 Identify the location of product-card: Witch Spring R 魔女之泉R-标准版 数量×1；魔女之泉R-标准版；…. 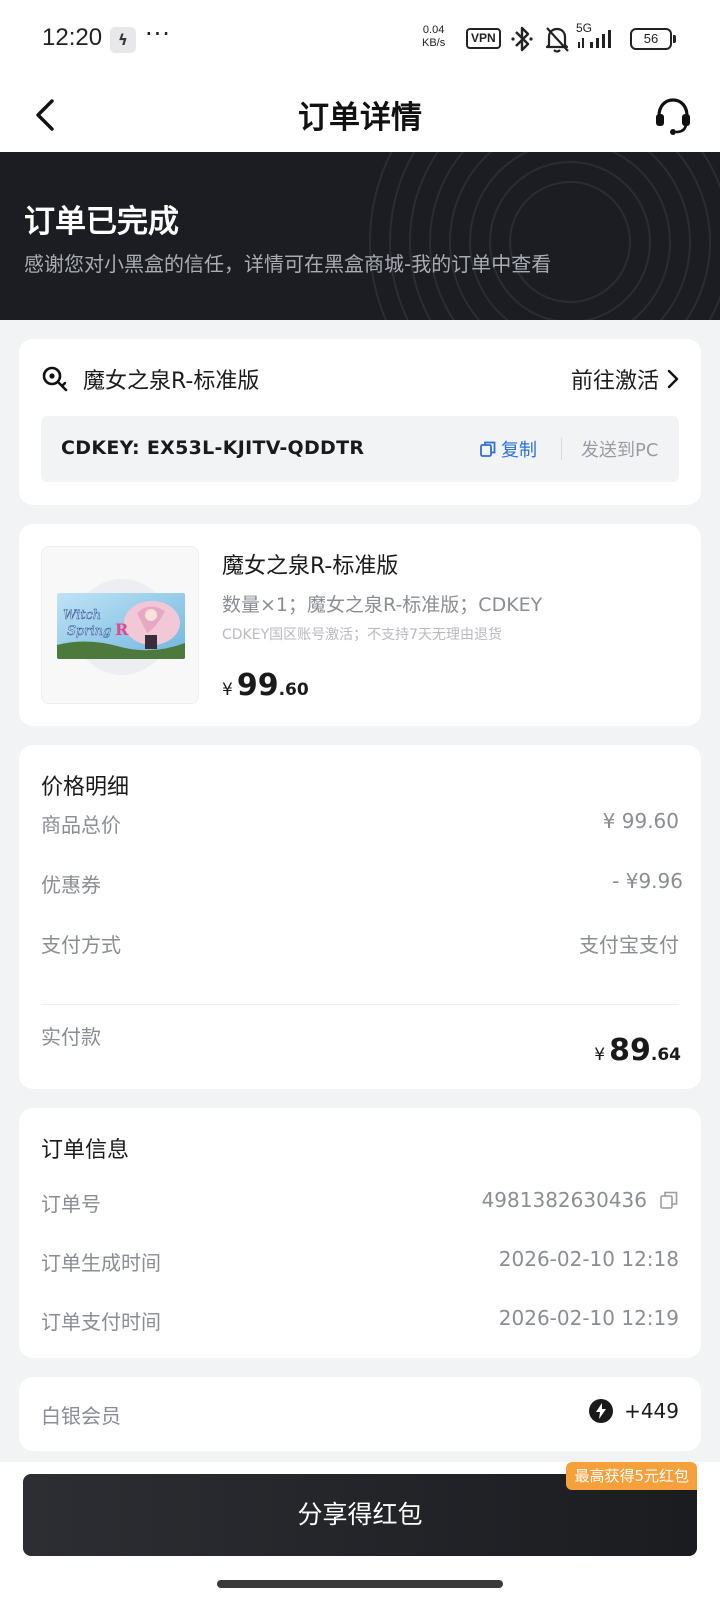
(360, 625).